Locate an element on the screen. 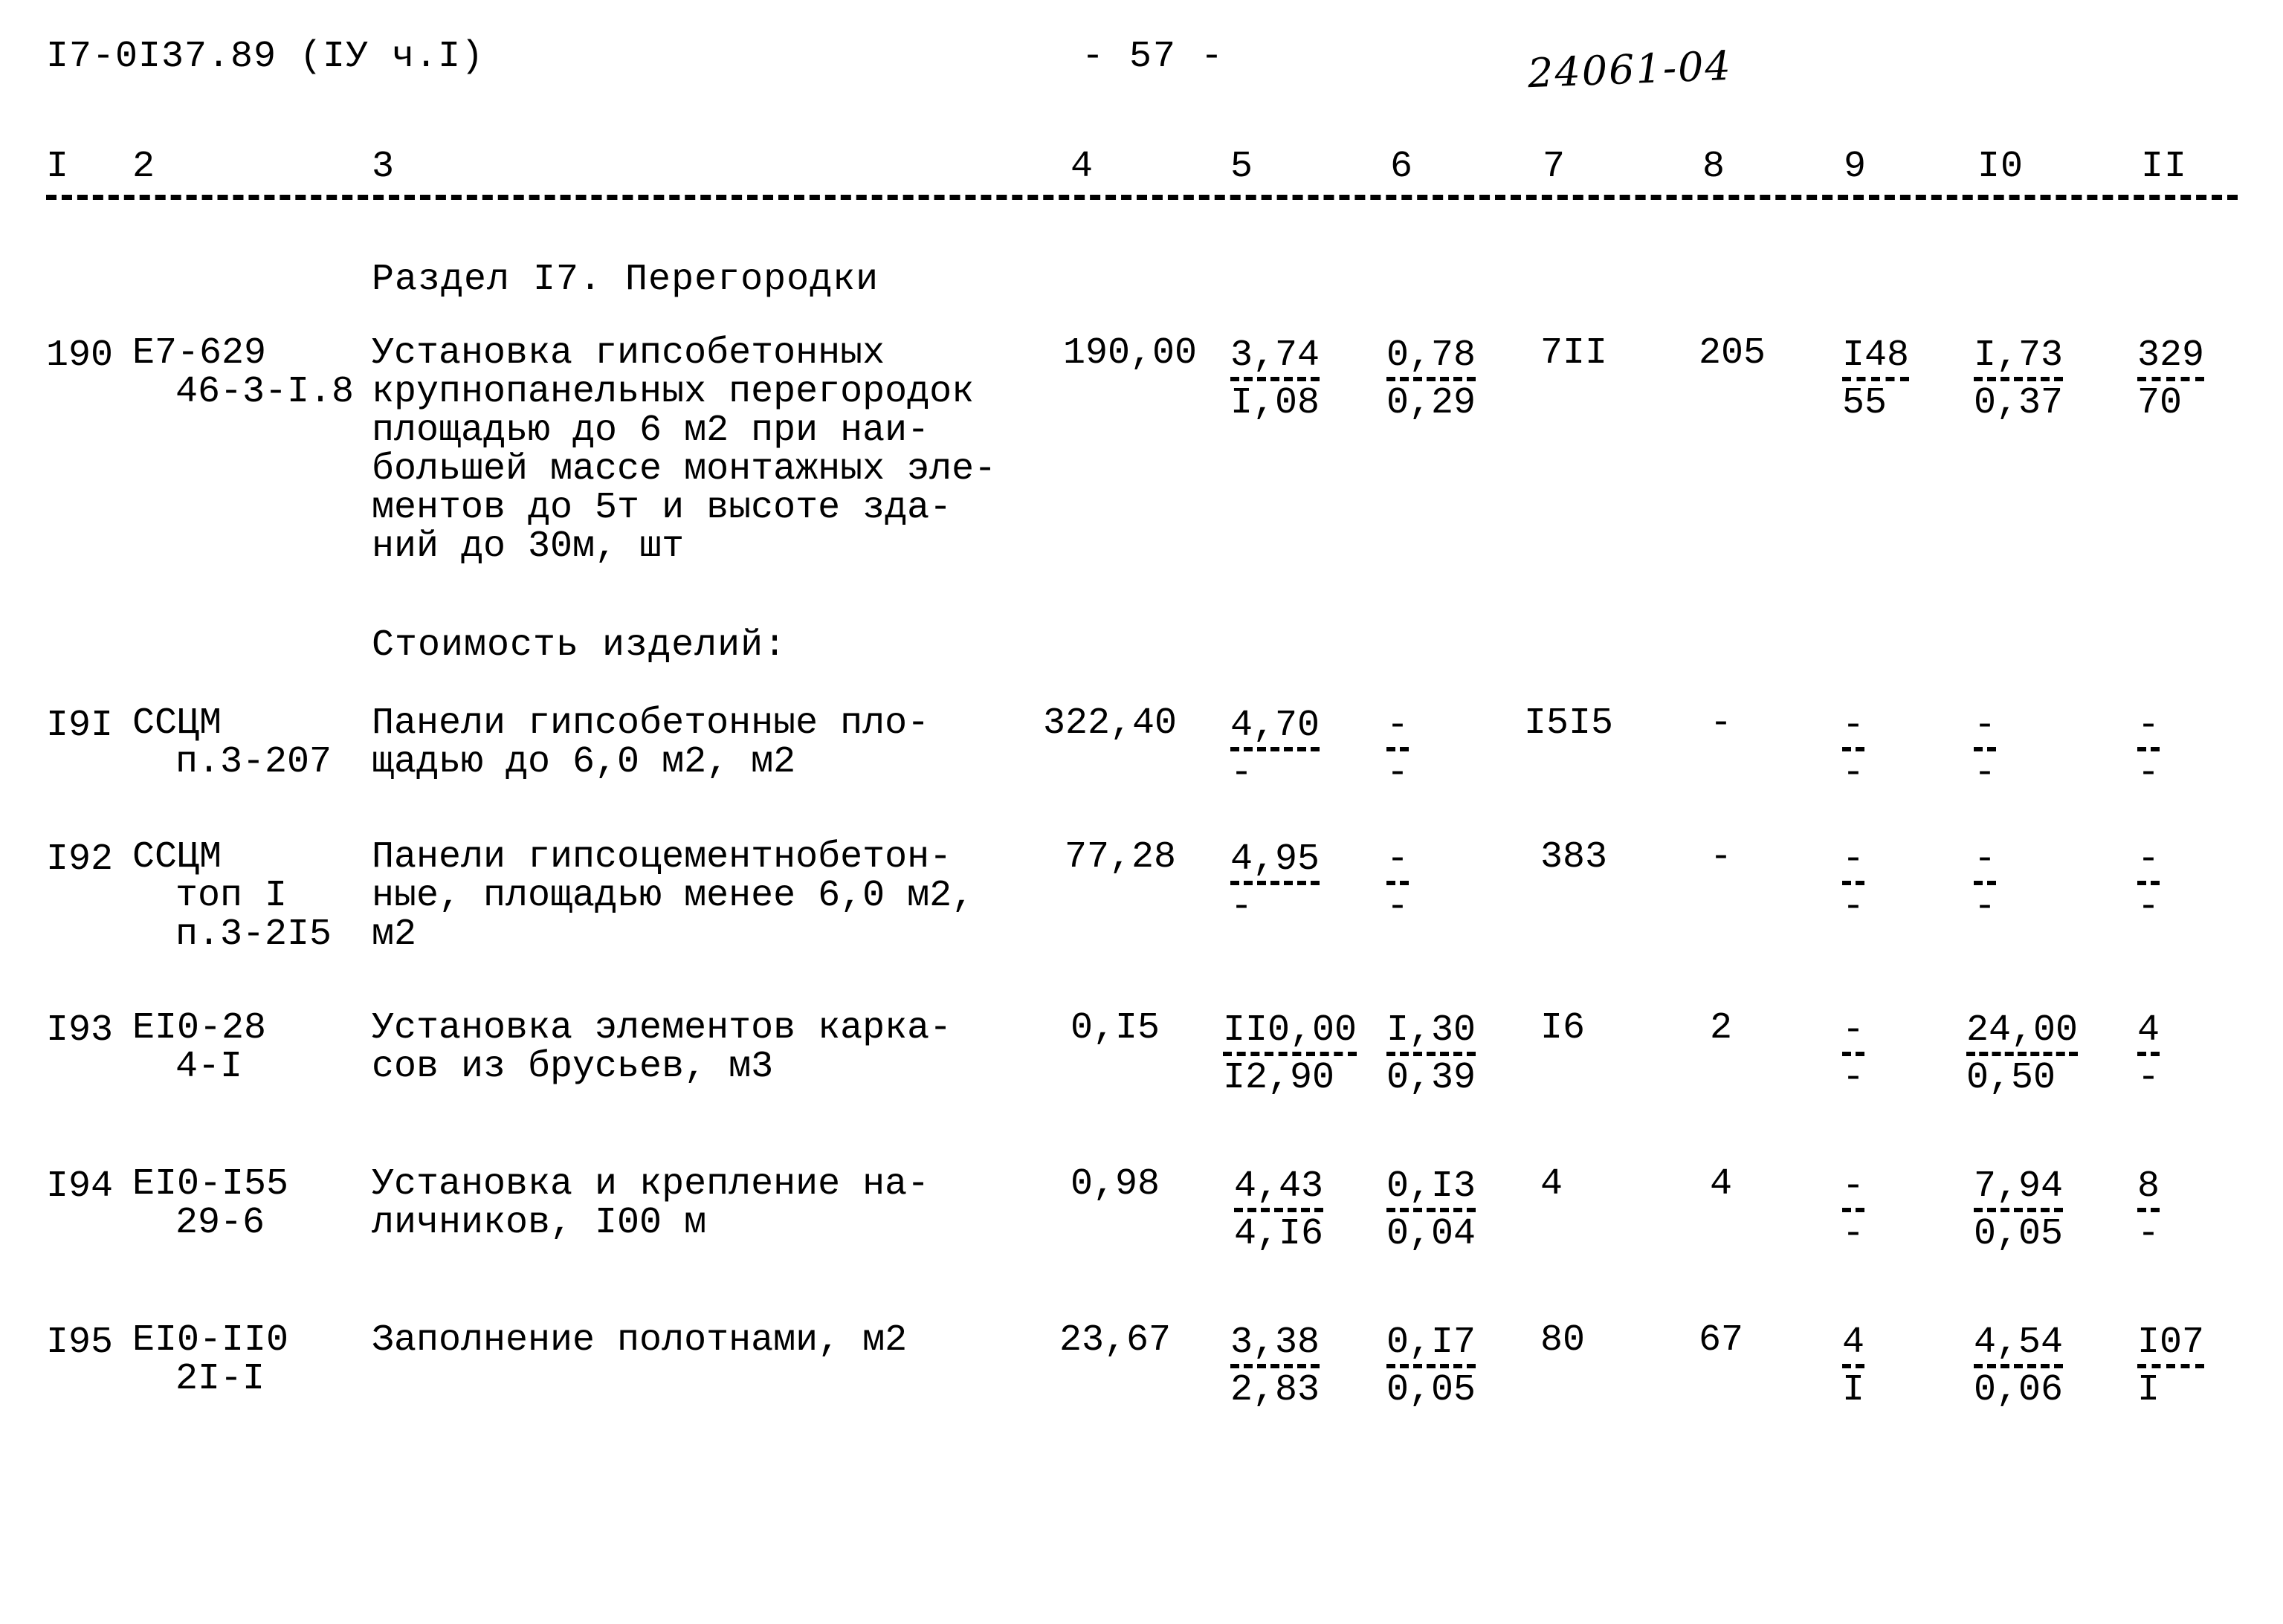 The image size is (2283, 1624). row-code: ССЦМ топ I п.3-2I5 is located at coordinates (232, 896).